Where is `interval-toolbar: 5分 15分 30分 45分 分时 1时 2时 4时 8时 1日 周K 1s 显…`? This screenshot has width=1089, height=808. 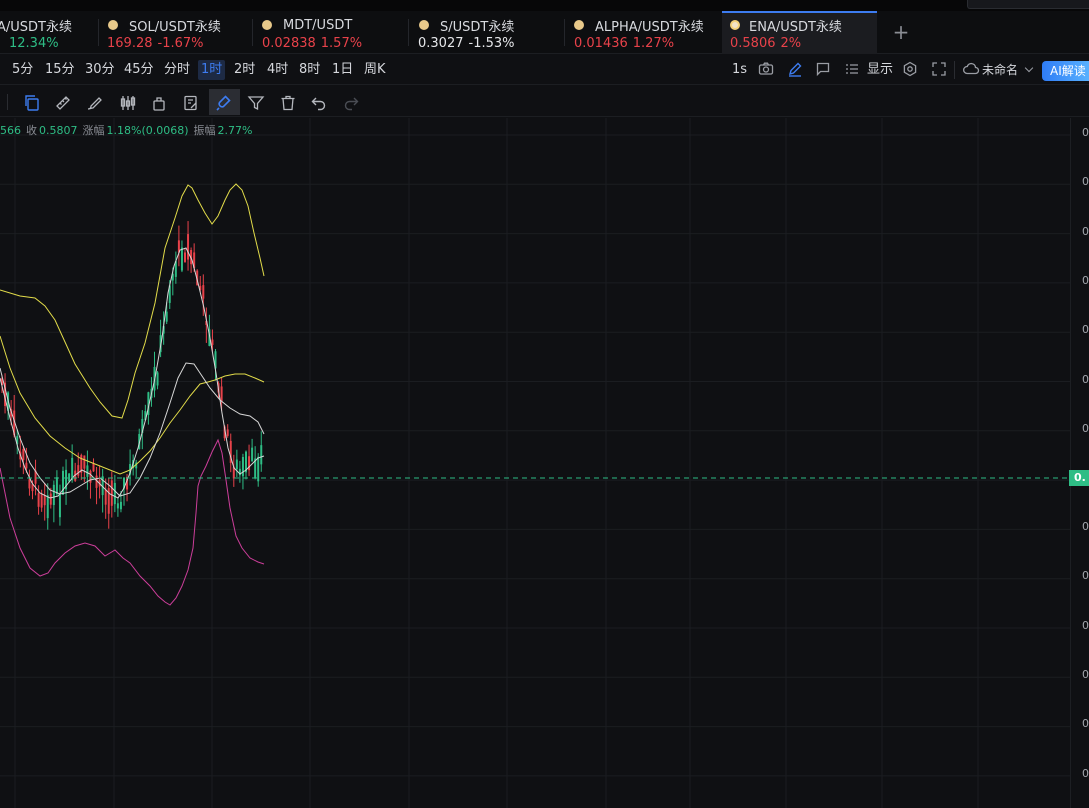 interval-toolbar: 5分 15分 30分 45分 分时 1时 2时 4时 8时 1日 周K 1s 显… is located at coordinates (544, 70).